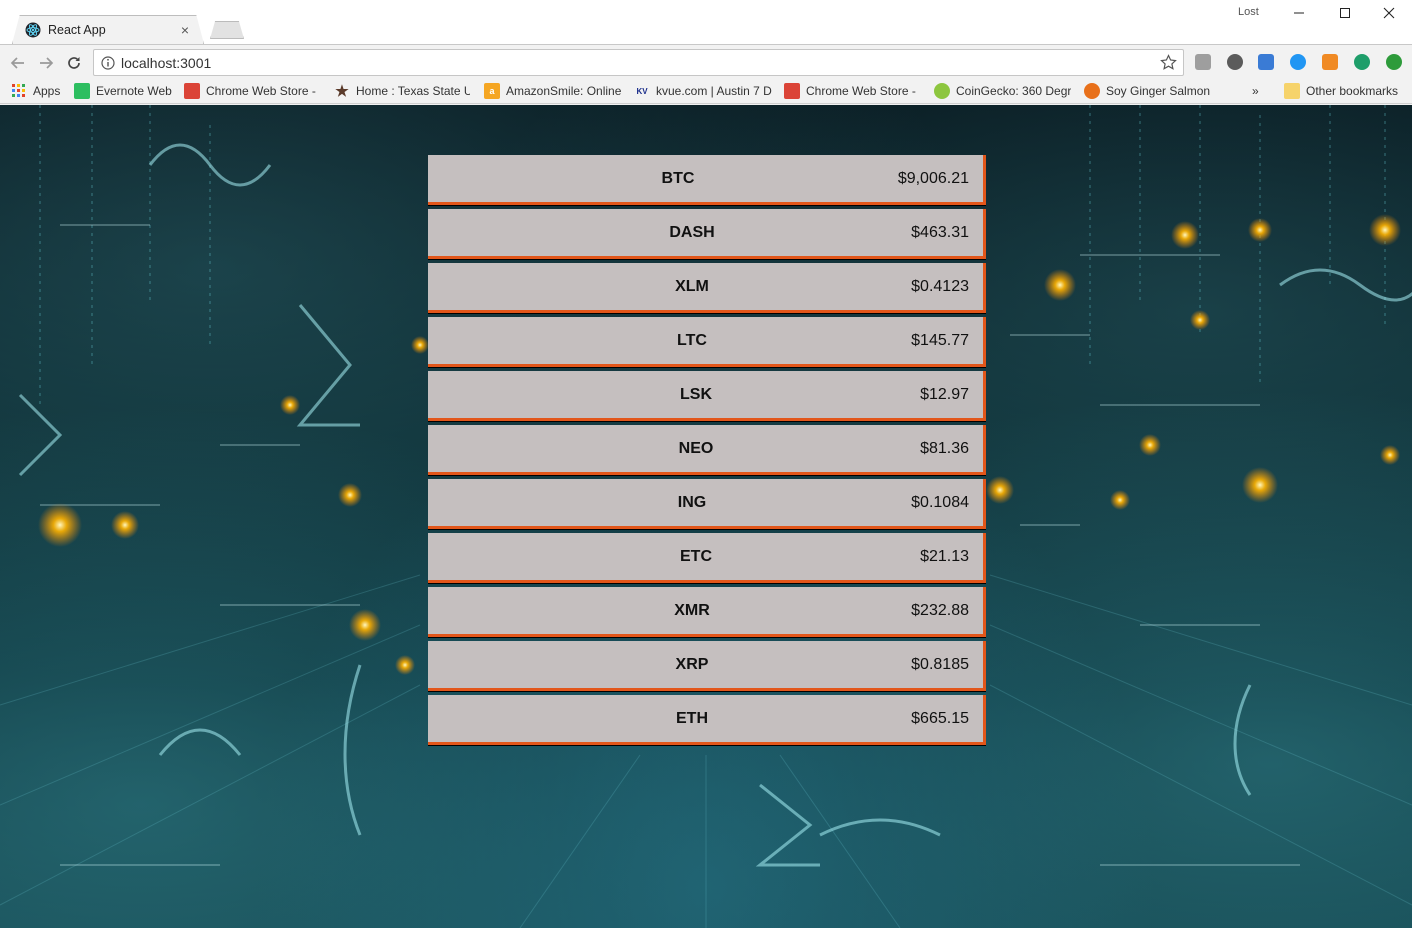 The height and width of the screenshot is (928, 1412). What do you see at coordinates (692, 340) in the screenshot?
I see `coin-symbol: LTC` at bounding box center [692, 340].